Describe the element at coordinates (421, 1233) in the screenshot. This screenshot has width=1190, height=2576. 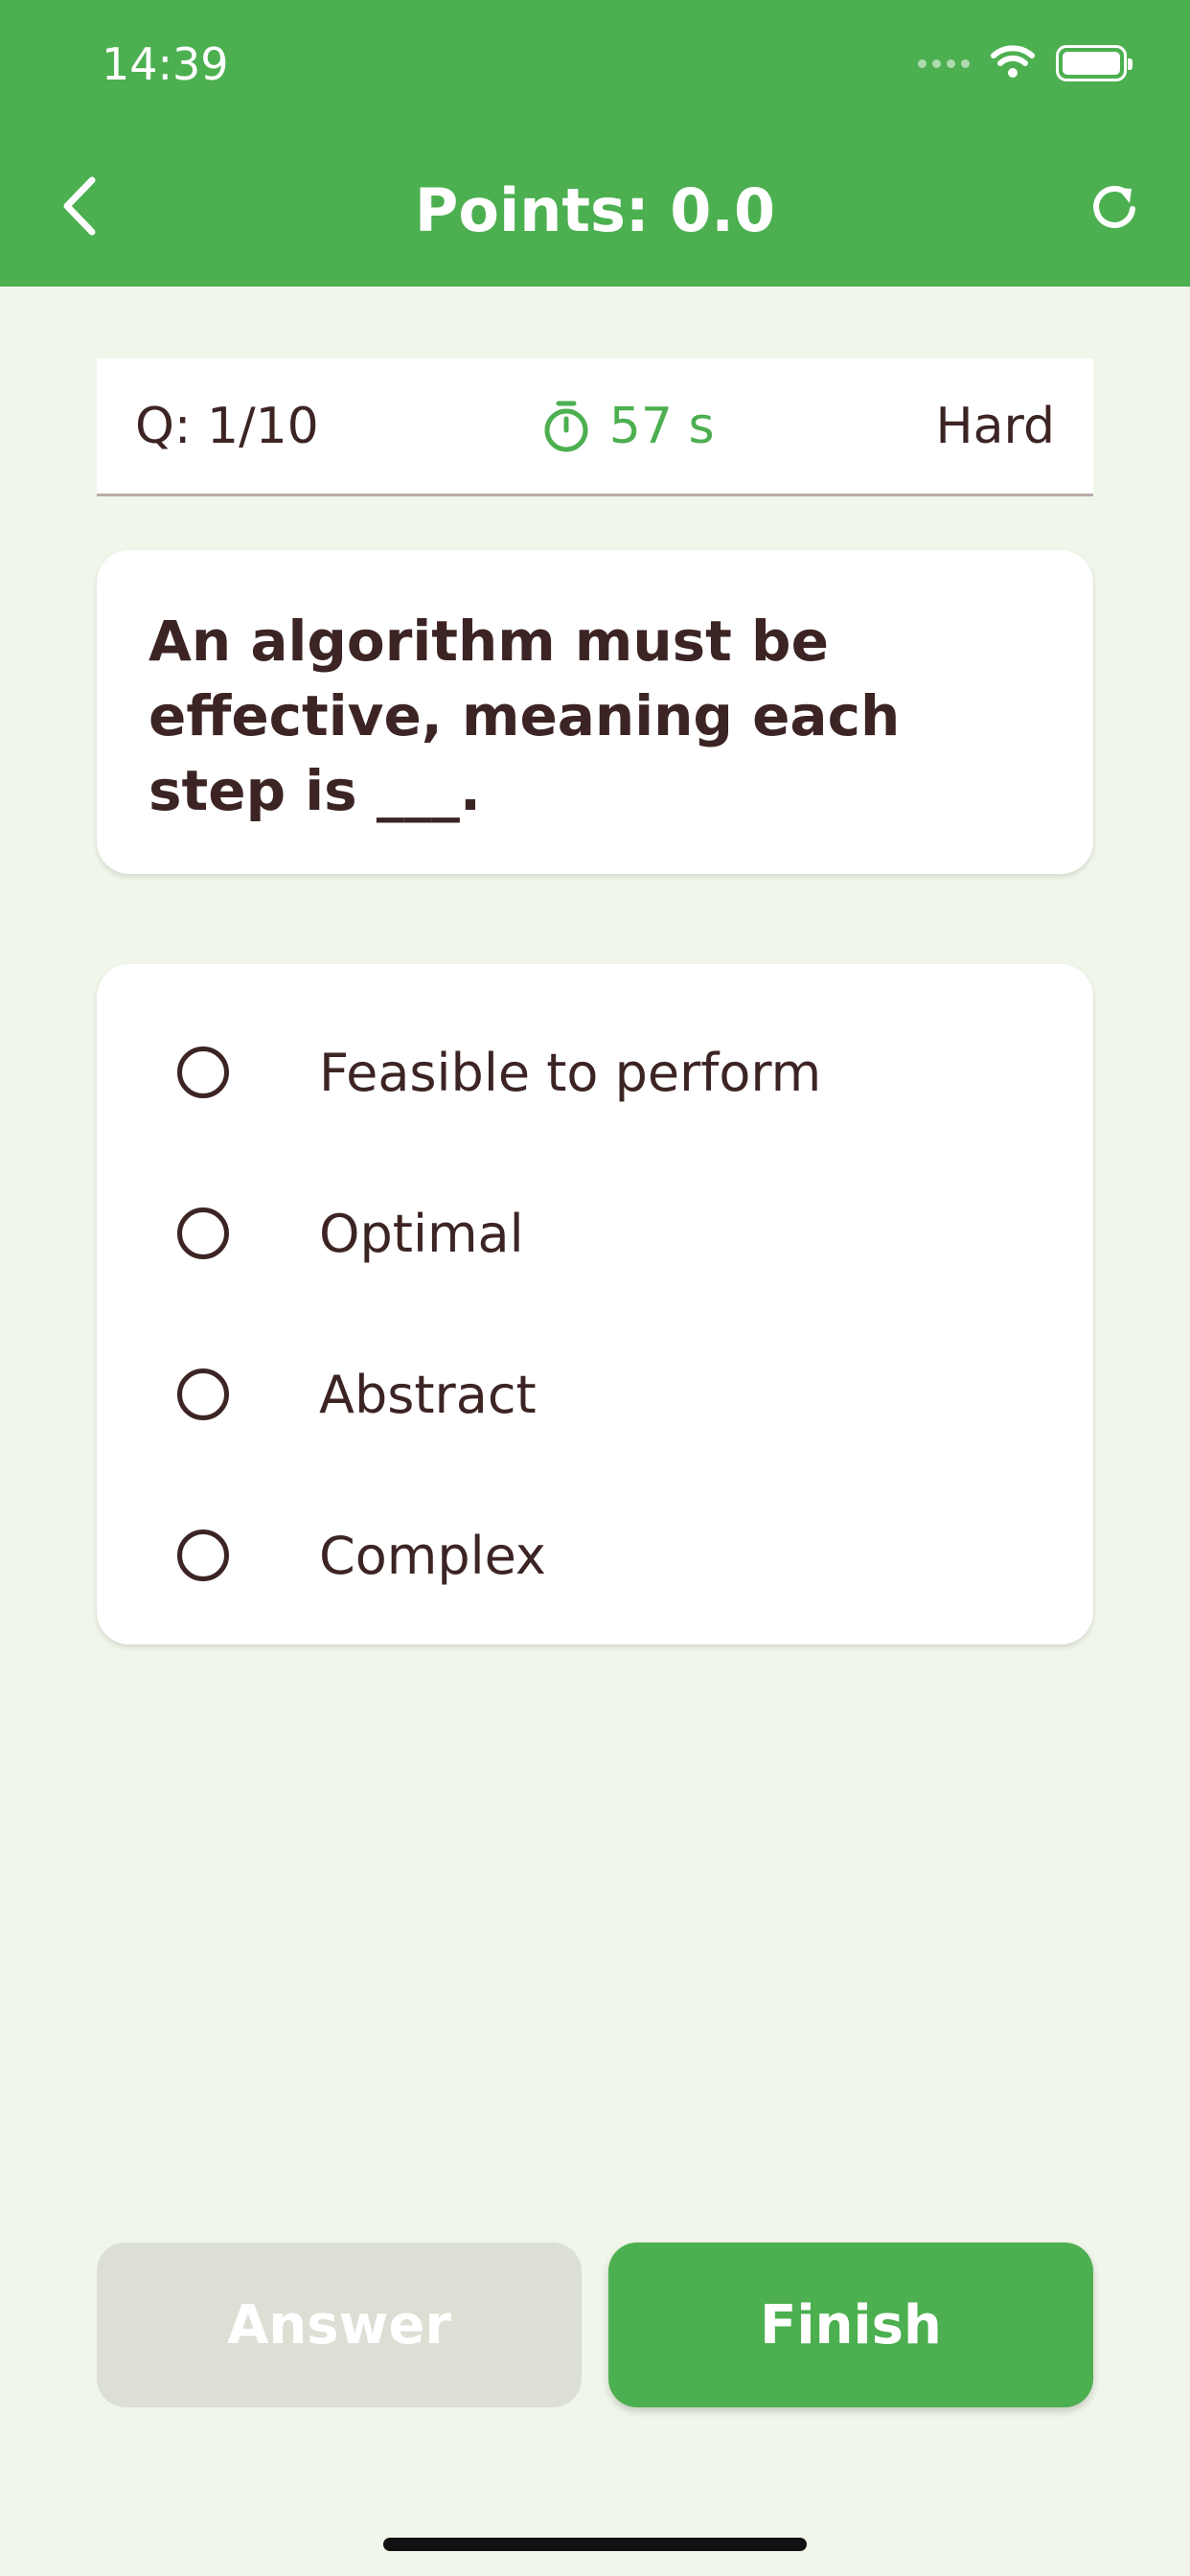
I see `option-label: Optimal` at that location.